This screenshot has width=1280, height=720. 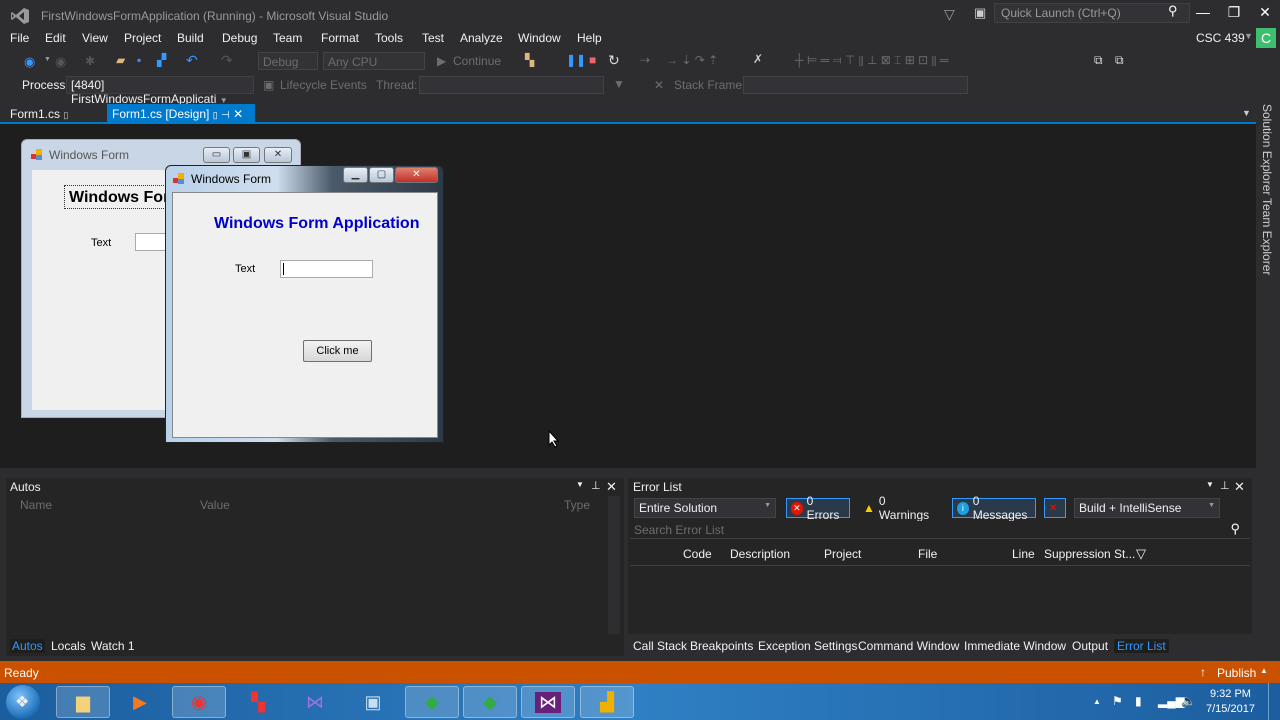 What do you see at coordinates (901, 508) in the screenshot?
I see `warnings-filter-toggle: ▲ 0 Warnings` at bounding box center [901, 508].